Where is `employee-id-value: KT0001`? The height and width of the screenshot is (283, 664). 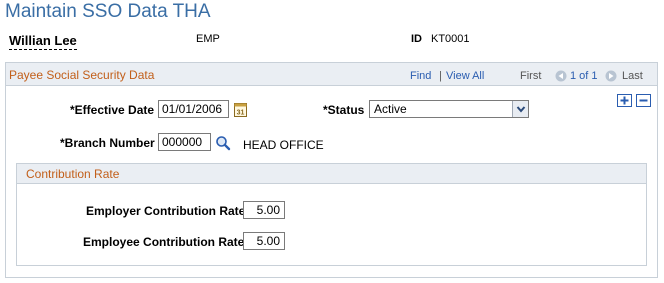 employee-id-value: KT0001 is located at coordinates (450, 39).